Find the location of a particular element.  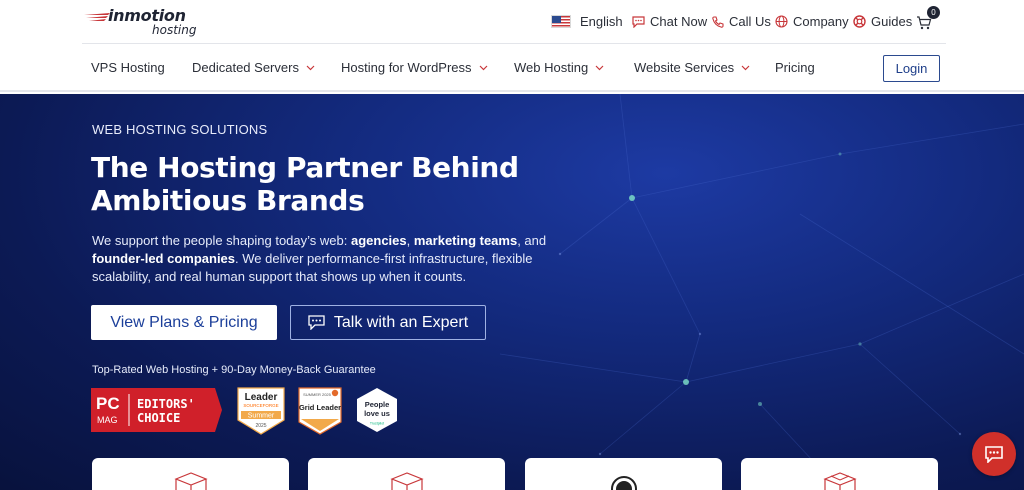

guides-link: Guides is located at coordinates (882, 21).